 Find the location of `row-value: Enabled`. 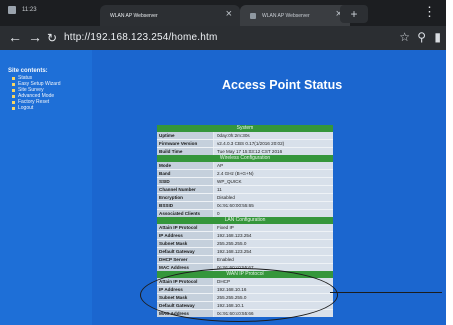

row-value: Enabled is located at coordinates (273, 259).